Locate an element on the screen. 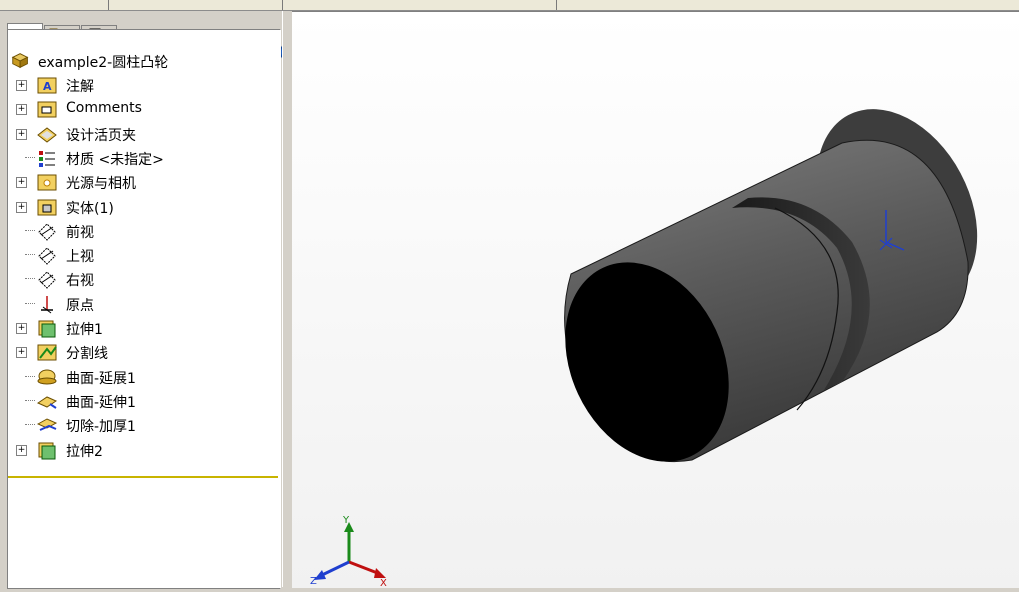 This screenshot has width=1019, height=592. tree-root-label: example2-圆柱凸轮 is located at coordinates (103, 63).